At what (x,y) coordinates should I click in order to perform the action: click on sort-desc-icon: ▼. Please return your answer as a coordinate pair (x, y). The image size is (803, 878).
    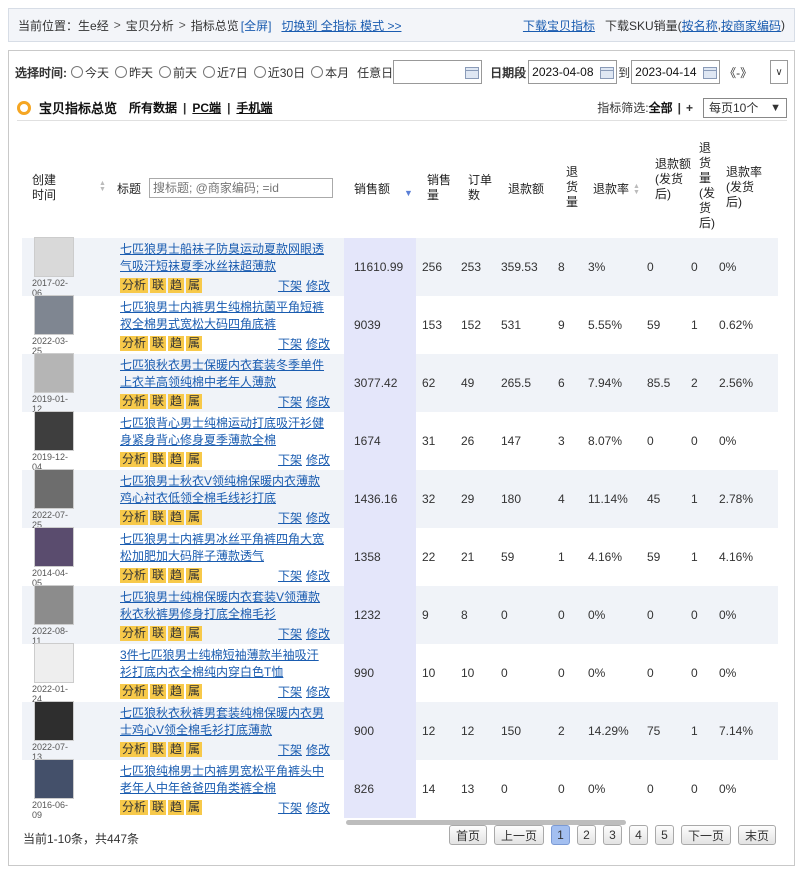
    Looking at the image, I should click on (408, 192).